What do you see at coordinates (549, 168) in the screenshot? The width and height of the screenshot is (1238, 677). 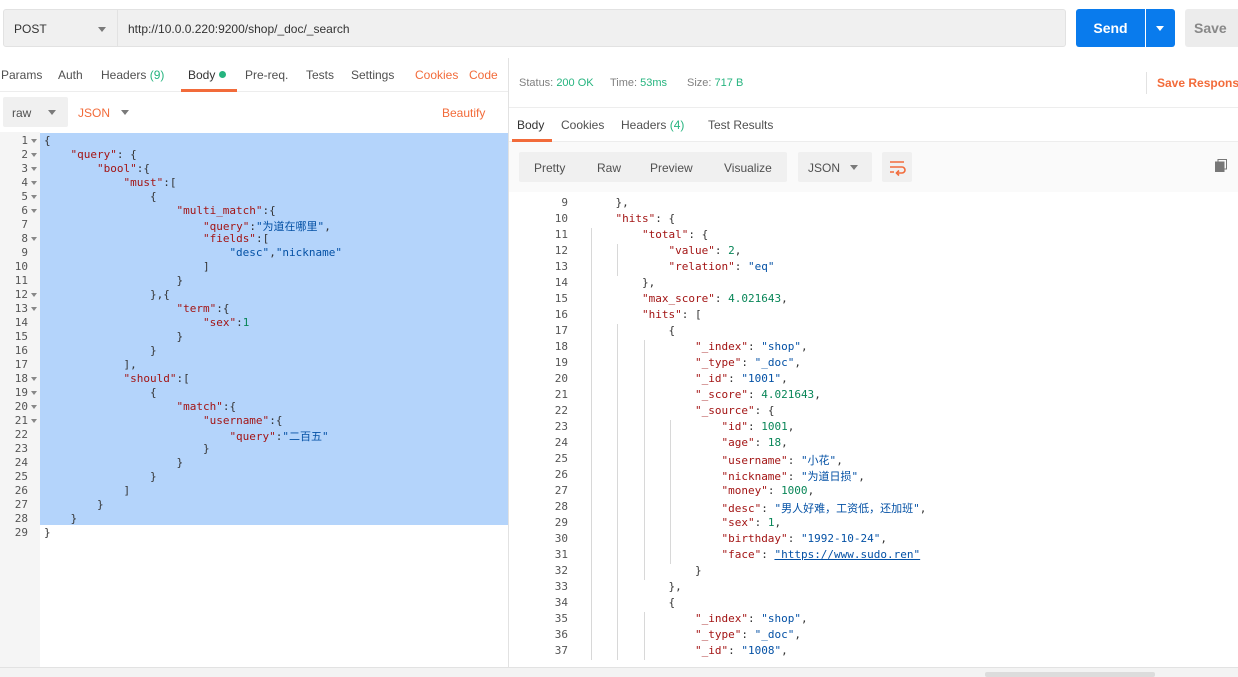 I see `view-mode-pretty: Pretty` at bounding box center [549, 168].